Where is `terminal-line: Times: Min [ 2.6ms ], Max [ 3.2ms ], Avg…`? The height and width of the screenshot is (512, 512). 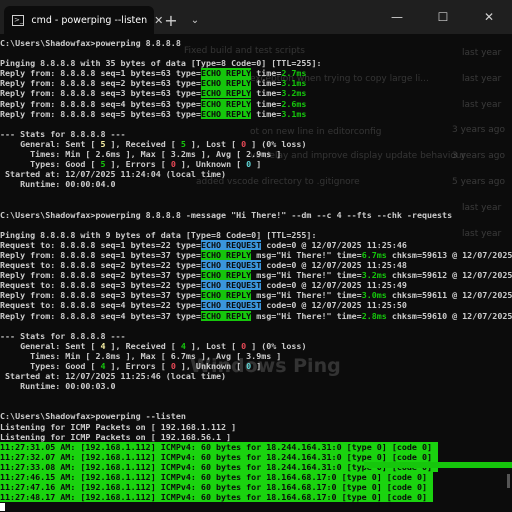
terminal-line: Times: Min [ 2.6ms ], Max [ 3.2ms ], Avg… is located at coordinates (256, 154).